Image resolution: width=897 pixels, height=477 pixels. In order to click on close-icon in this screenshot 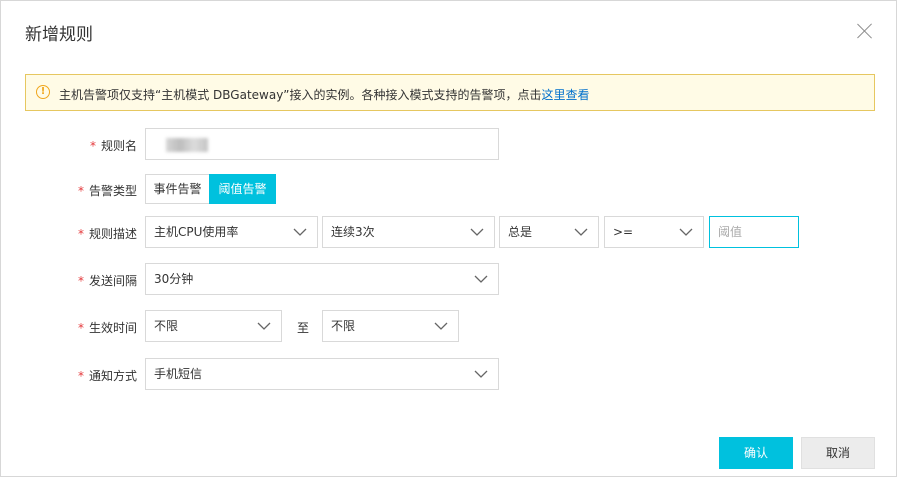, I will do `click(865, 31)`.